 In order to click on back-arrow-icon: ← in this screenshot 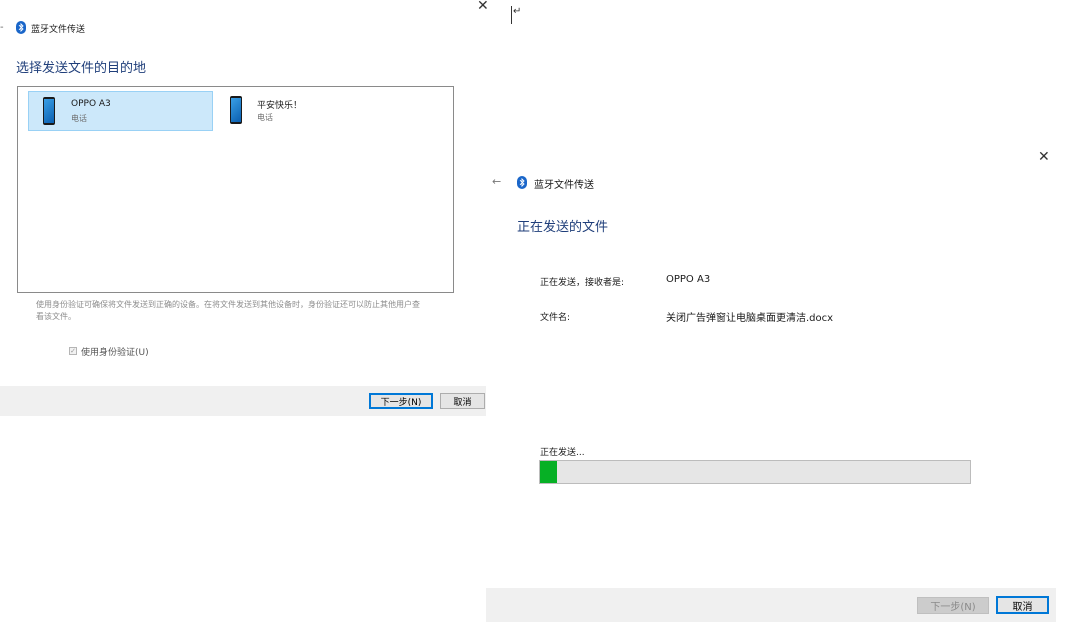, I will do `click(496, 181)`.